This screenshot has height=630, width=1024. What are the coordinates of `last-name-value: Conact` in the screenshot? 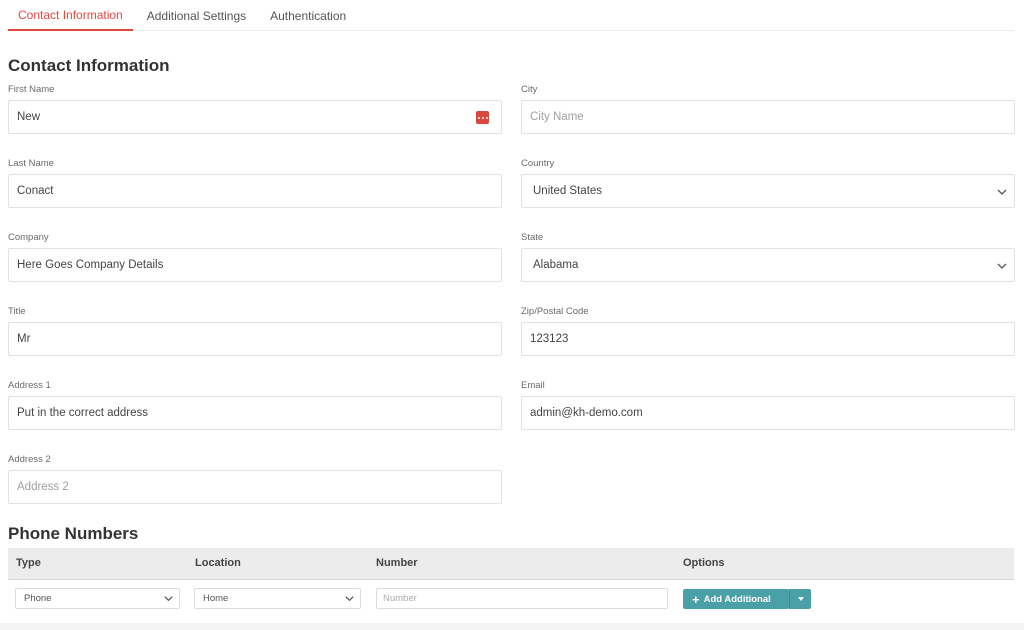 It's located at (35, 191).